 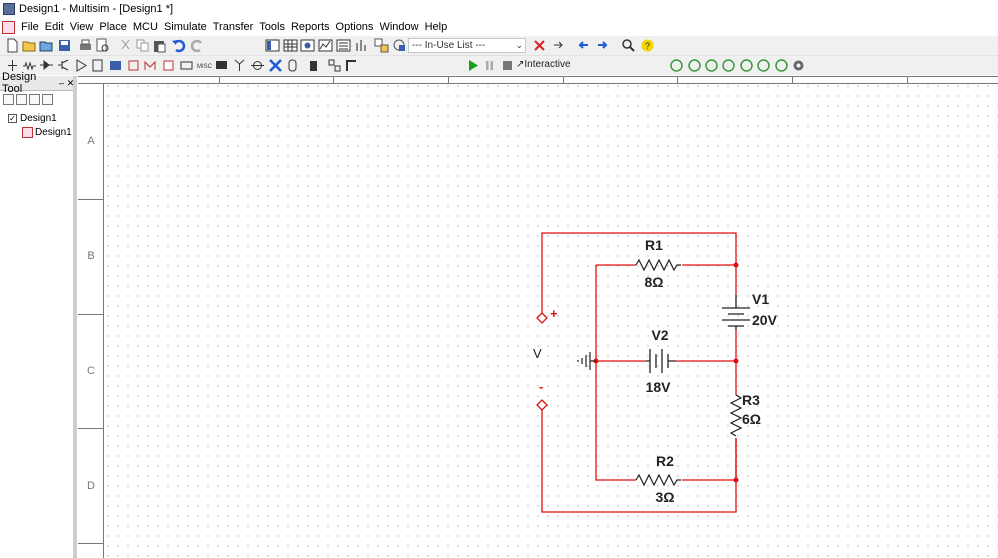 What do you see at coordinates (537, 353) in the screenshot?
I see `probe-v-label: V` at bounding box center [537, 353].